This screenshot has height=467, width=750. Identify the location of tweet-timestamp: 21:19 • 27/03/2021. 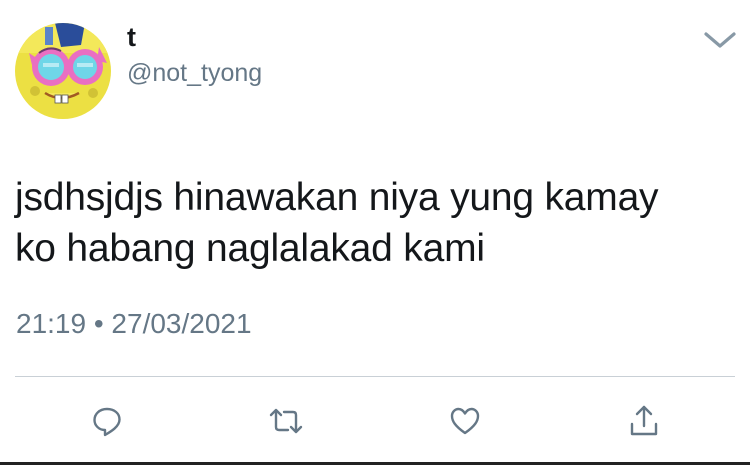
(134, 324).